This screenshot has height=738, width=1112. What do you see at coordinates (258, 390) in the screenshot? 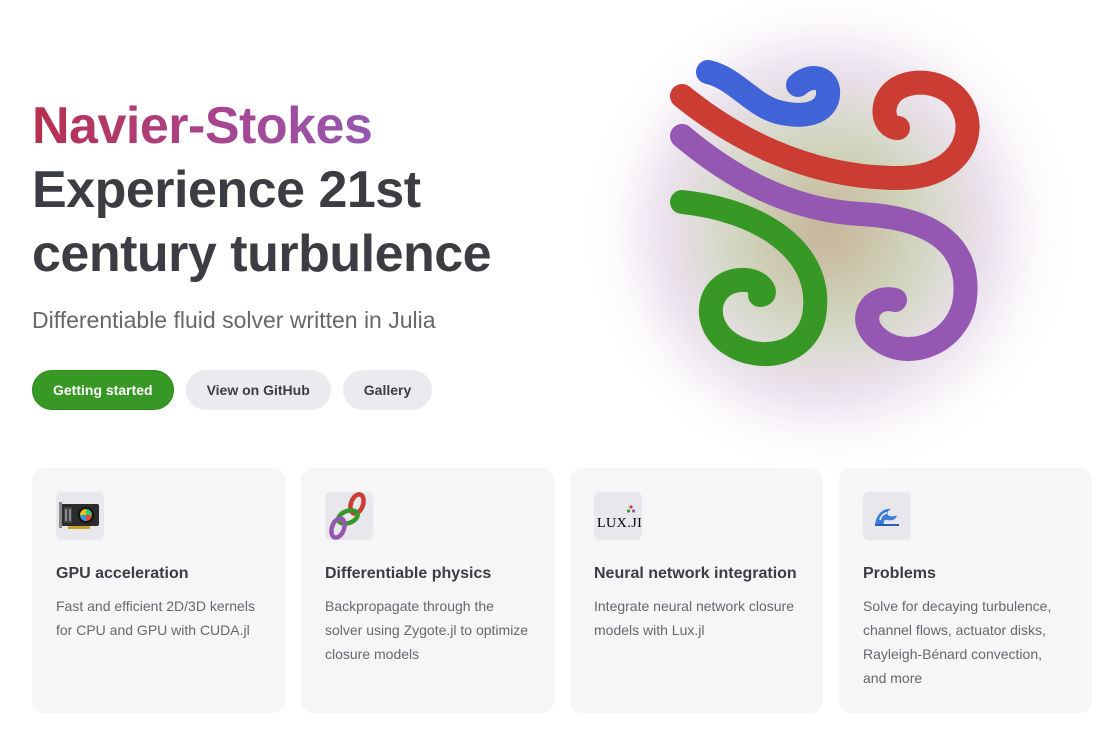
I see `view-on-github-button: View on GitHub` at bounding box center [258, 390].